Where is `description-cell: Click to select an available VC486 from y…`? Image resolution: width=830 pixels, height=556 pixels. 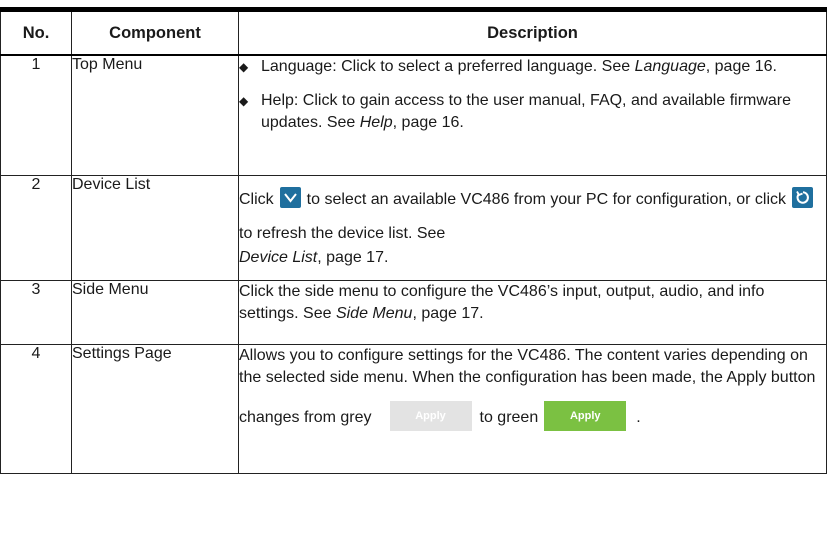 description-cell: Click to select an available VC486 from y… is located at coordinates (532, 228).